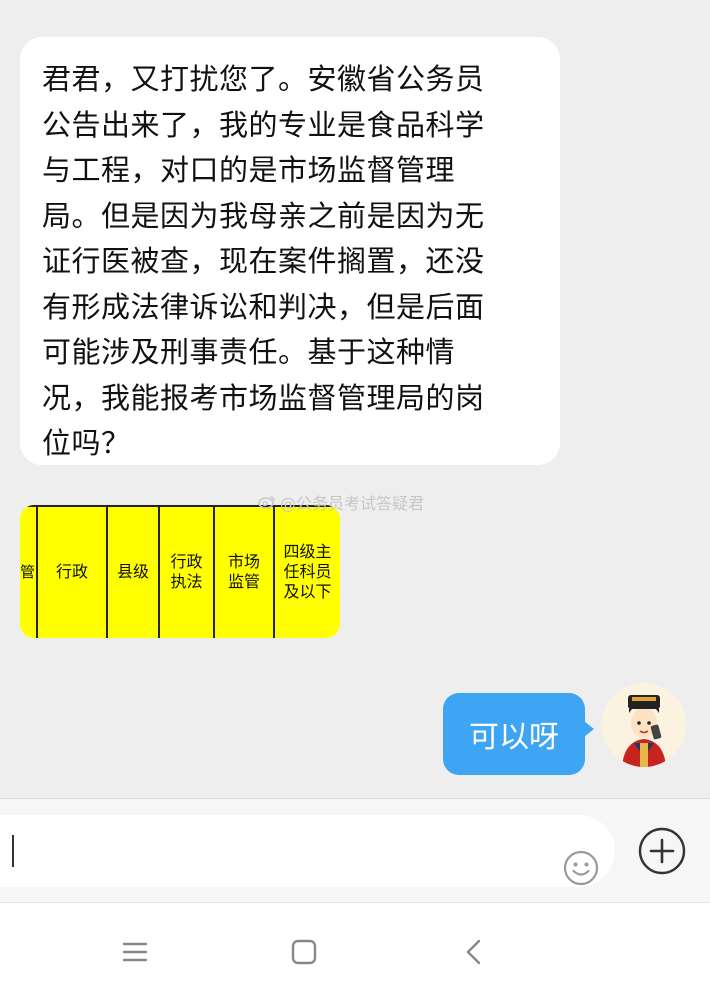 The height and width of the screenshot is (1001, 710). What do you see at coordinates (581, 868) in the screenshot?
I see `smiley-icon` at bounding box center [581, 868].